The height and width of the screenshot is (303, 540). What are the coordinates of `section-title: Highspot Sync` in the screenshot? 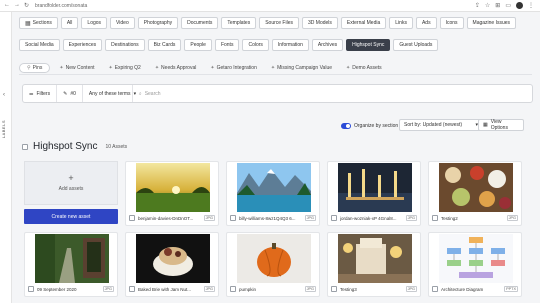 It's located at (65, 146).